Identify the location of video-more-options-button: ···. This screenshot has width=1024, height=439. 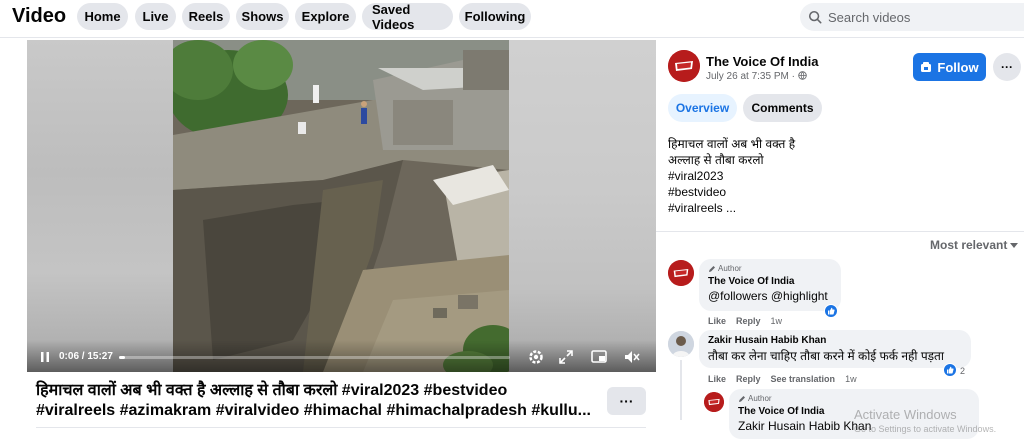
(626, 401).